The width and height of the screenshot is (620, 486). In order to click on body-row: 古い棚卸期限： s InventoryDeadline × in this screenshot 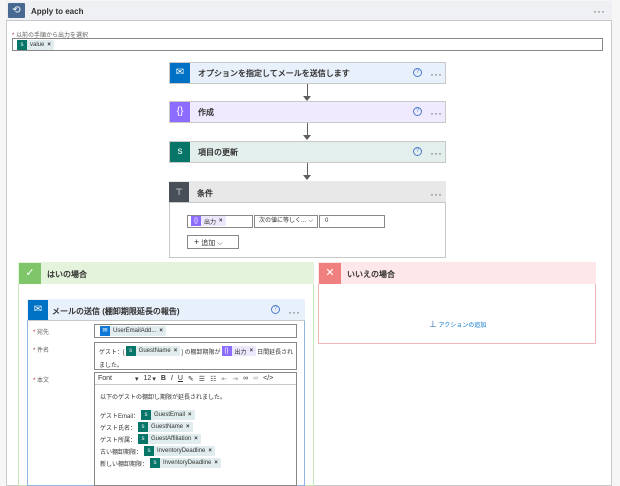, I will do `click(157, 451)`.